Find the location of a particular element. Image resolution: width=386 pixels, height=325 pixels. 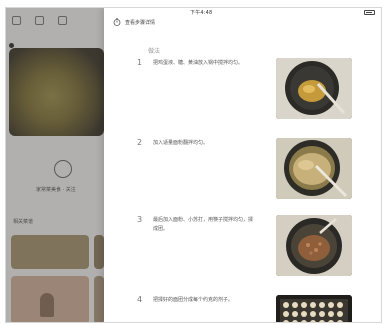

status-time: 下午4:48 is located at coordinates (201, 13).